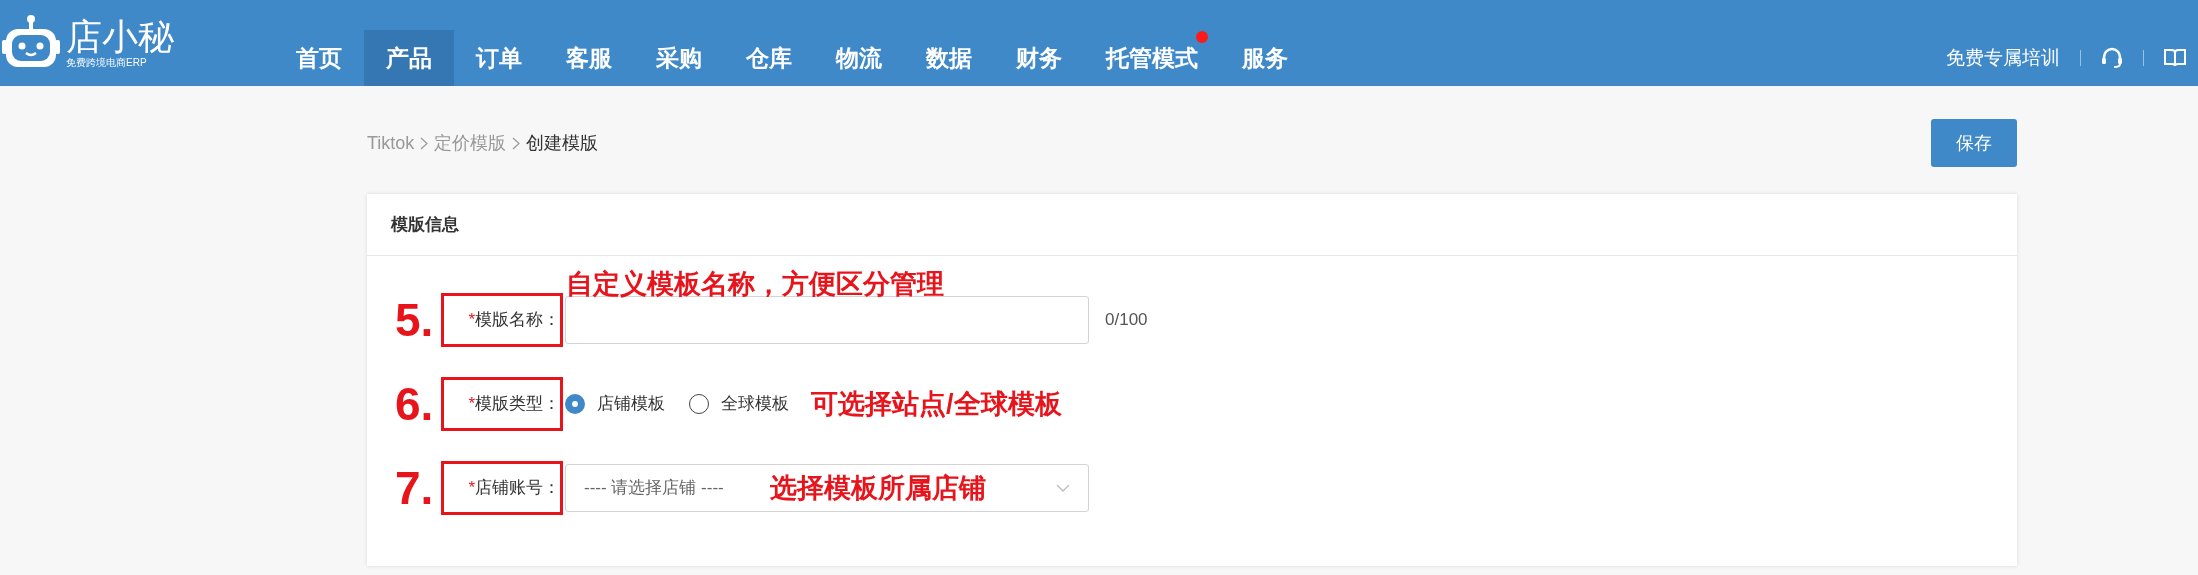 This screenshot has width=2198, height=575. What do you see at coordinates (1974, 143) in the screenshot?
I see `save-button: 保存` at bounding box center [1974, 143].